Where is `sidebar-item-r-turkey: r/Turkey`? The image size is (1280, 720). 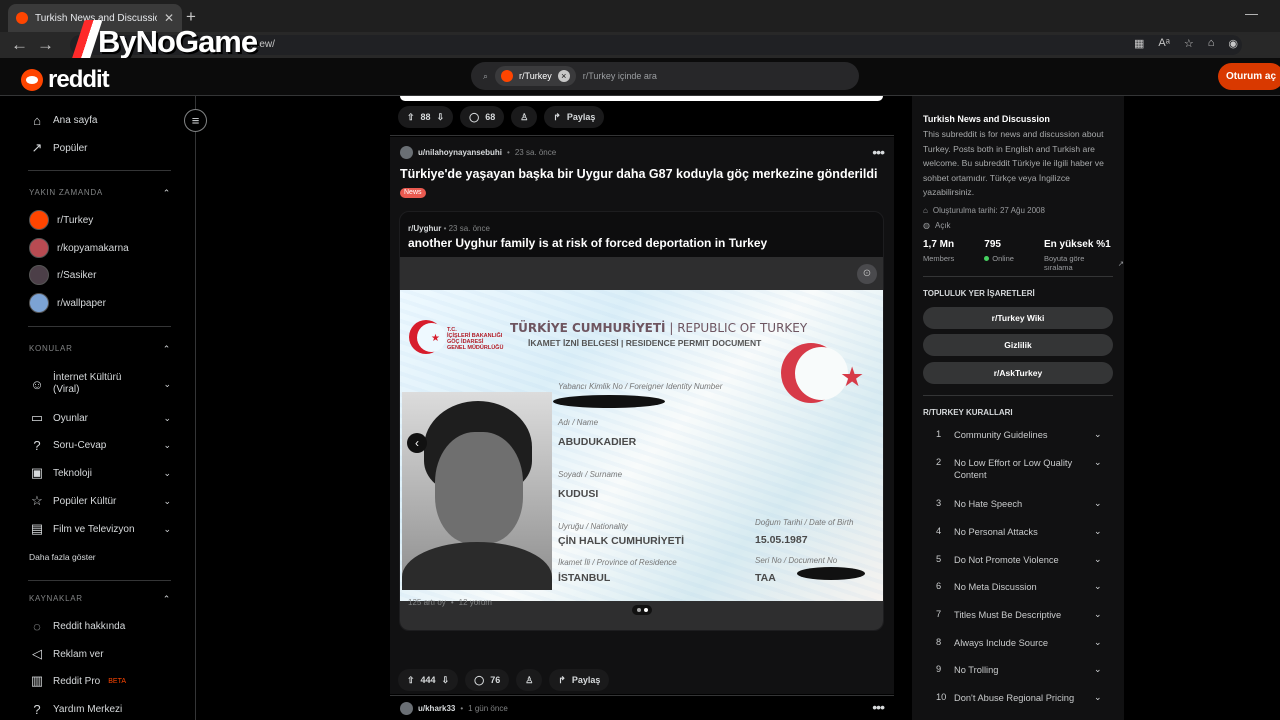
sidebar-item-r-turkey: r/Turkey is located at coordinates (100, 220).